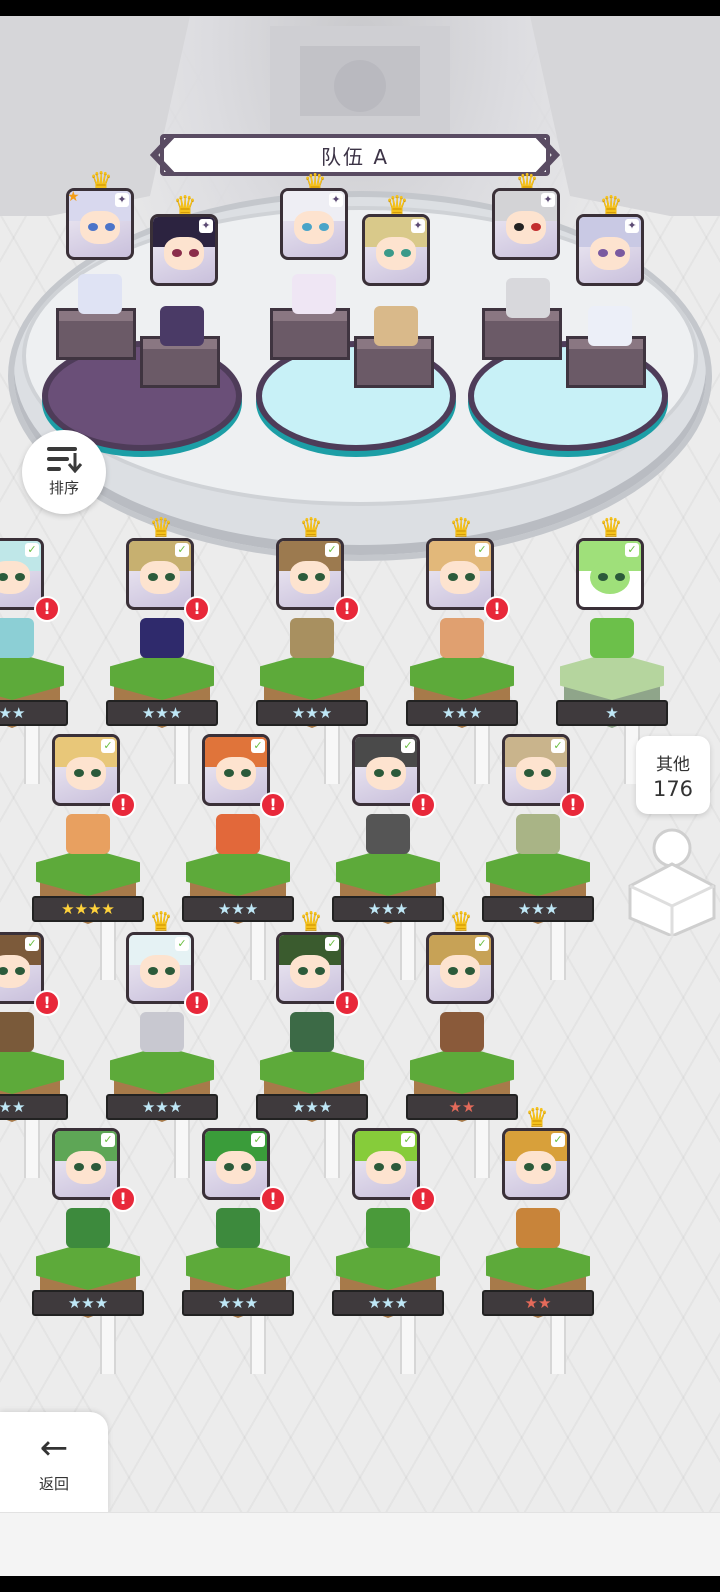 The image size is (720, 1592). I want to click on hero-tile: ★★★★, so click(88, 891).